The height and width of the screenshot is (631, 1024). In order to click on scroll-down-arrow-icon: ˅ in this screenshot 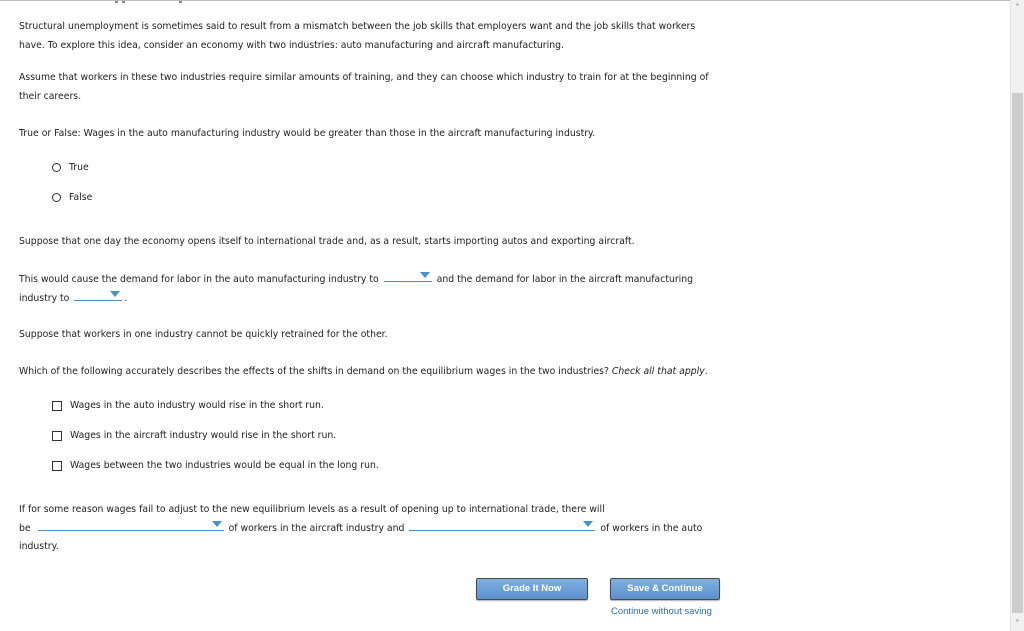, I will do `click(1017, 623)`.